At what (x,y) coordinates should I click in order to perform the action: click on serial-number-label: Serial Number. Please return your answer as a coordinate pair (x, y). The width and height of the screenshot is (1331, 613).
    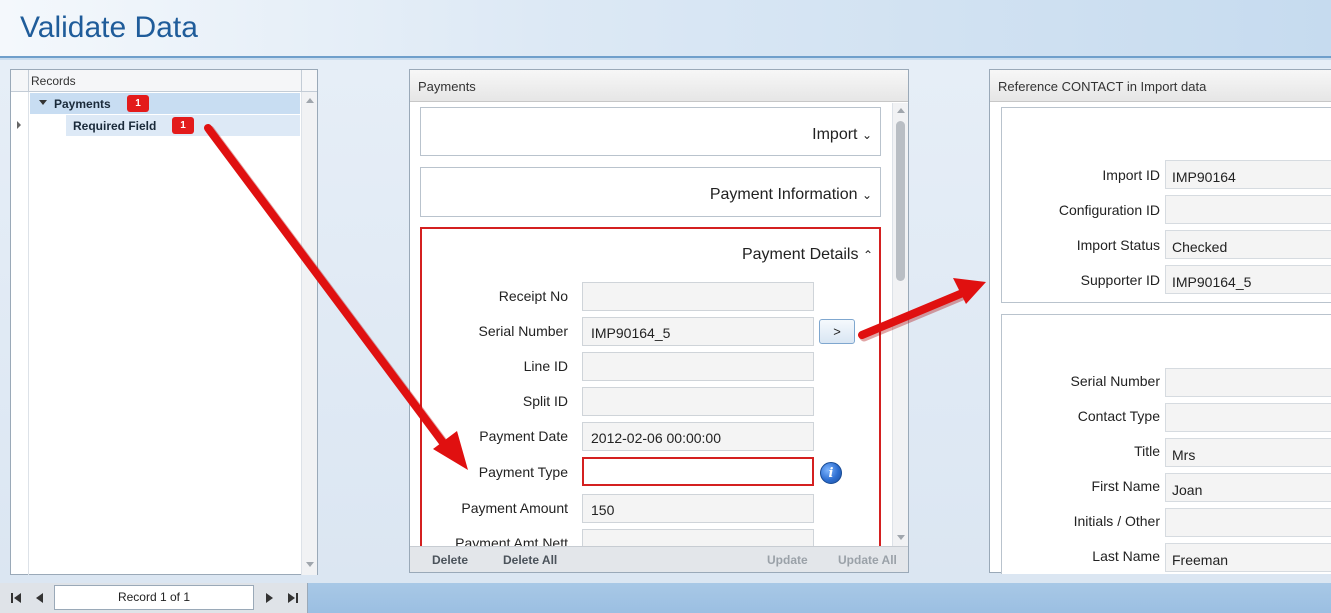
    Looking at the image, I should click on (523, 331).